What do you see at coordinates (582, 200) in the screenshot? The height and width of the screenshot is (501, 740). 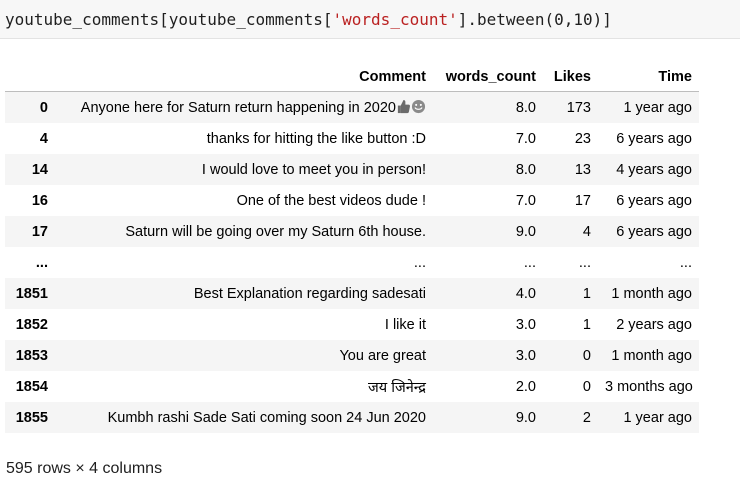 I see `cell-likes: 17` at bounding box center [582, 200].